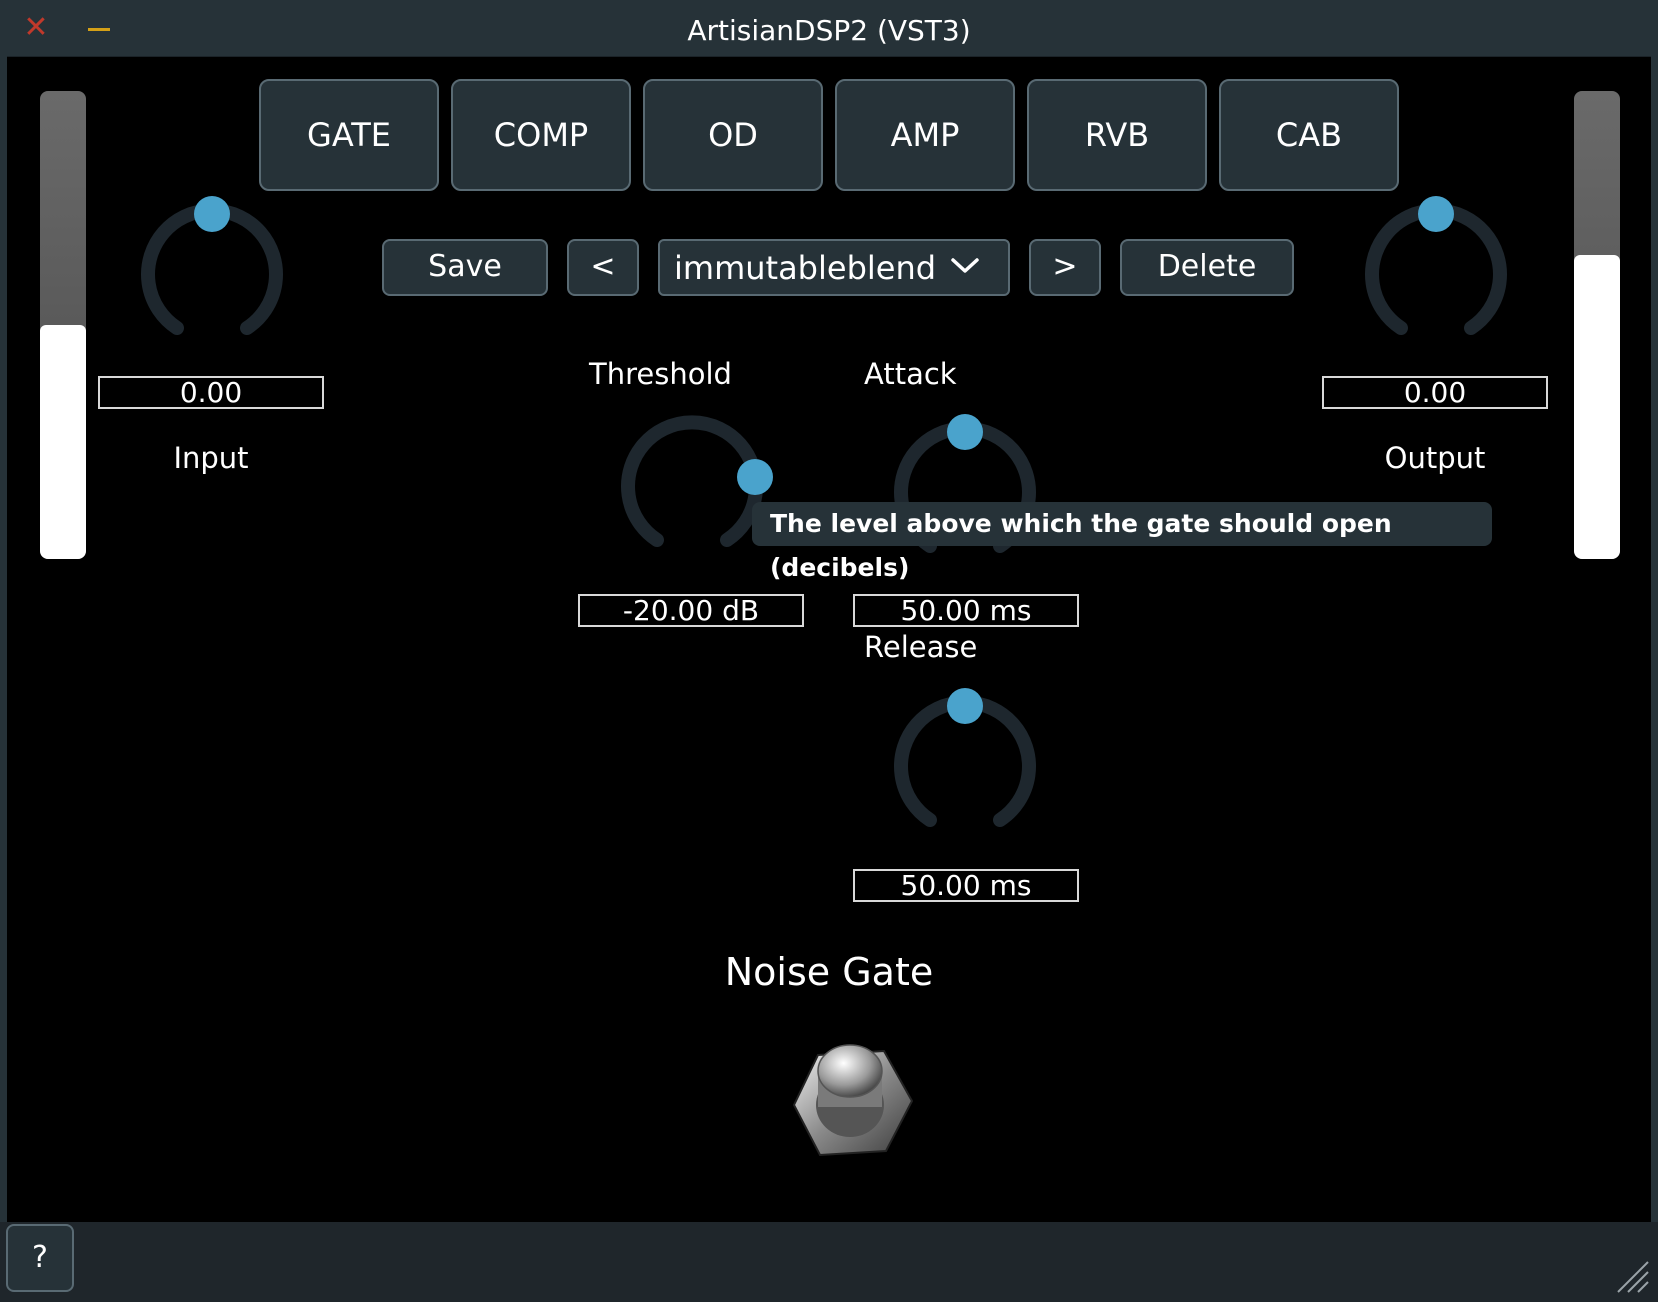 The width and height of the screenshot is (1658, 1302). What do you see at coordinates (63, 442) in the screenshot?
I see `input-meter-fill` at bounding box center [63, 442].